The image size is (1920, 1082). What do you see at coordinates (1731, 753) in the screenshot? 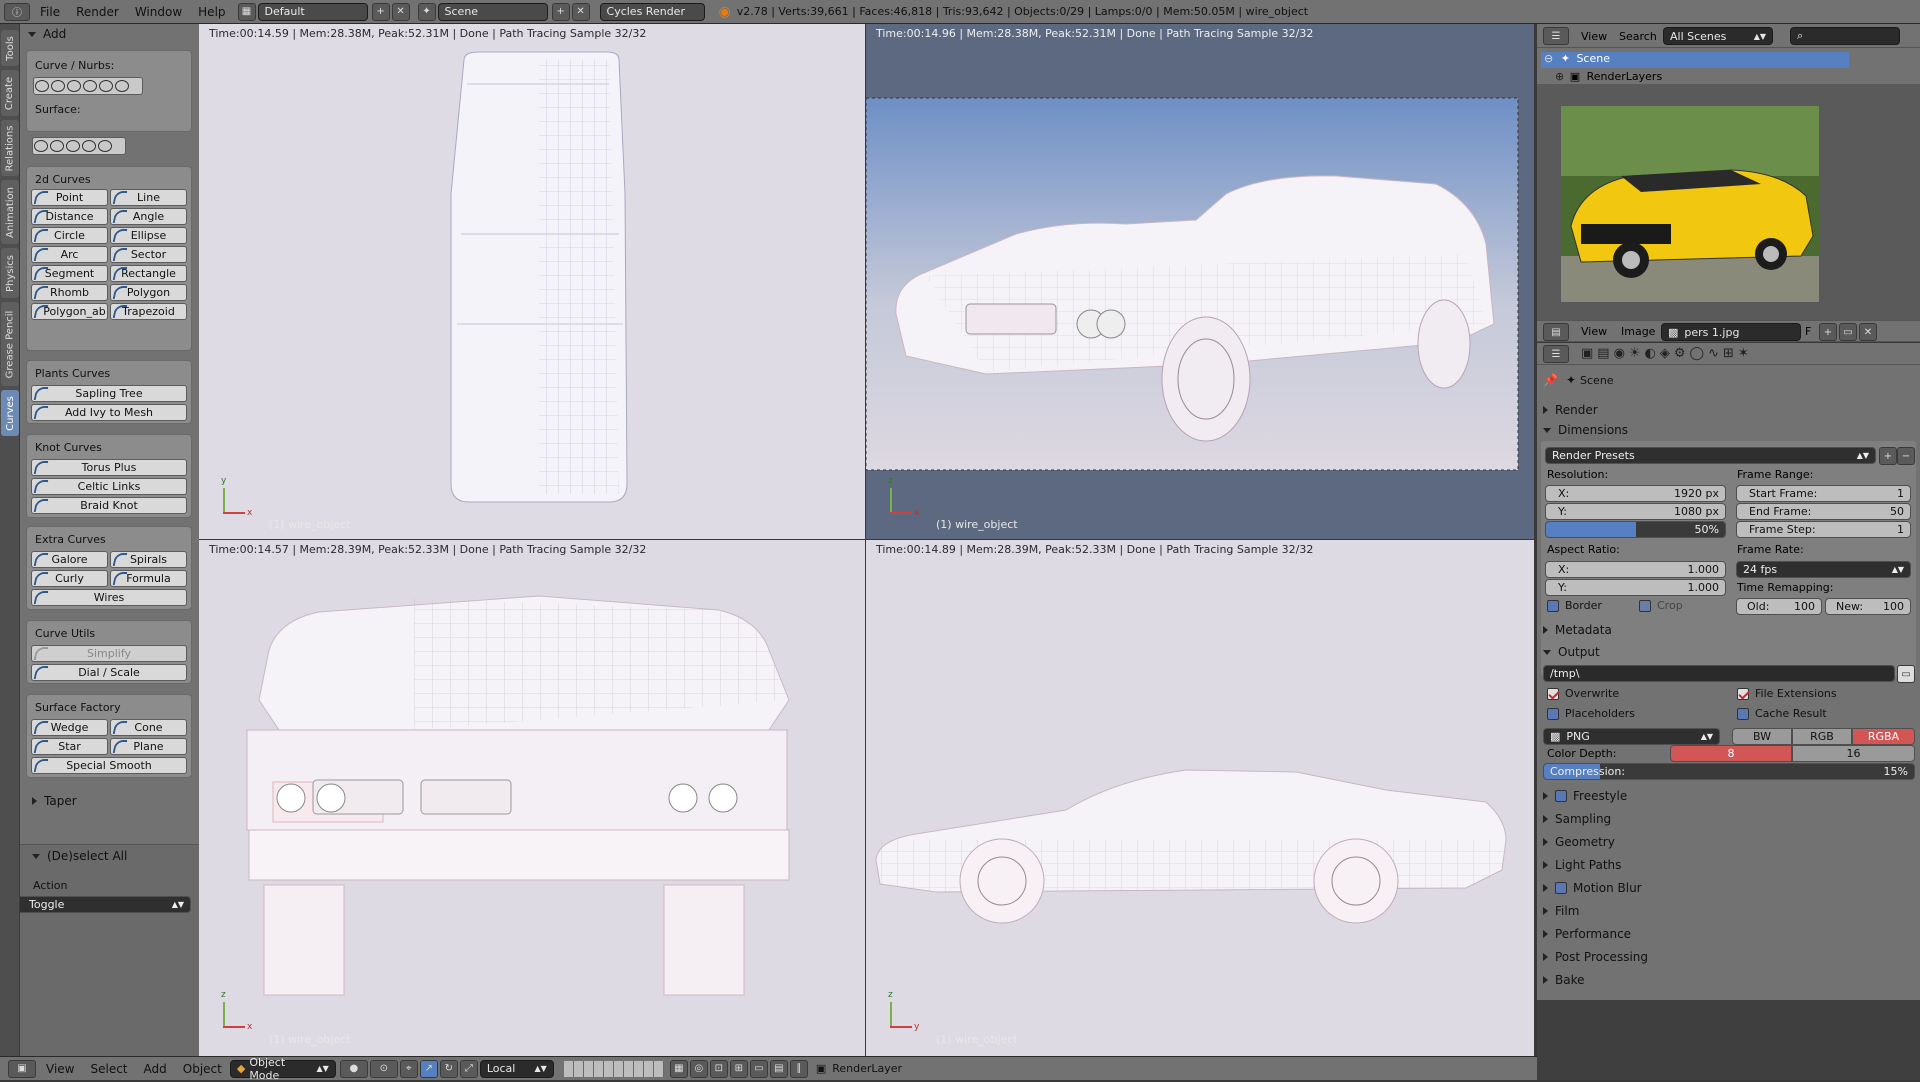
I see `color-depth-8: 8` at bounding box center [1731, 753].